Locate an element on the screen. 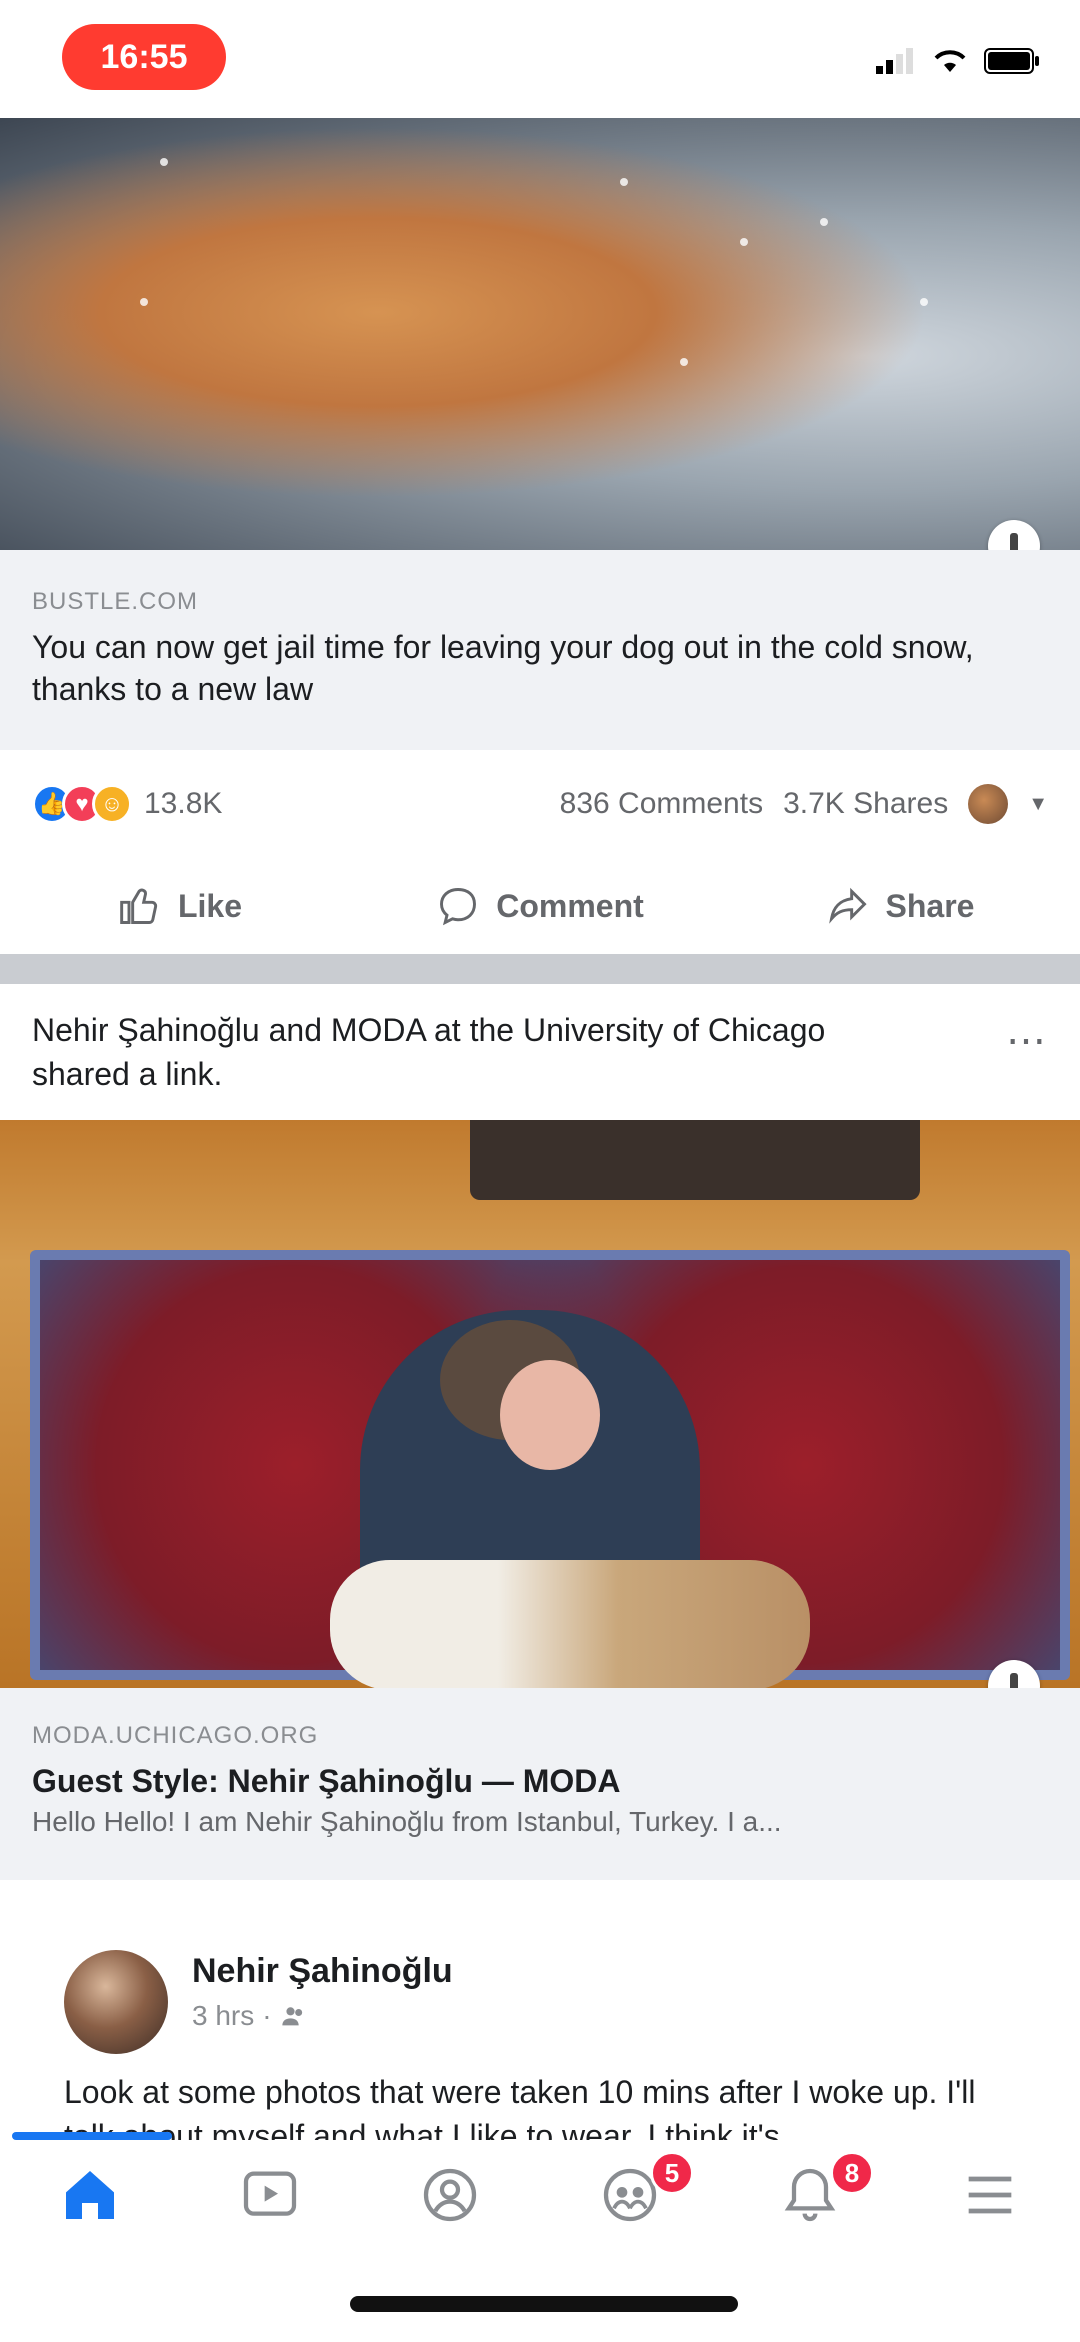 The width and height of the screenshot is (1080, 2342). home-icon is located at coordinates (90, 2195).